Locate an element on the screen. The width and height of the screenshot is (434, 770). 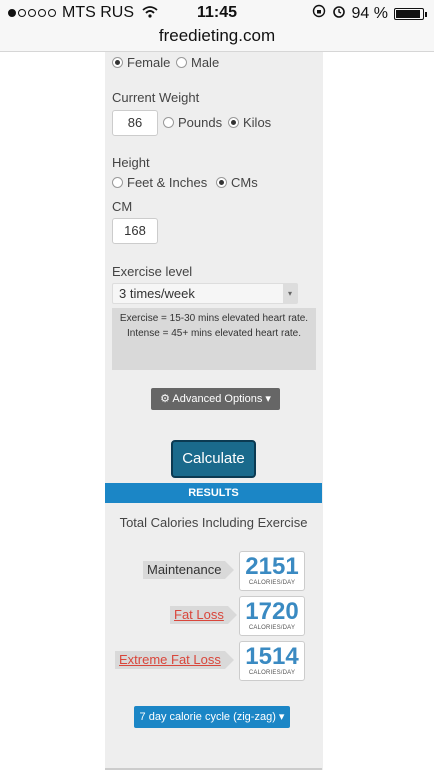
status-bar: MTS RUS 11:45 94 % is located at coordinates (217, 13).